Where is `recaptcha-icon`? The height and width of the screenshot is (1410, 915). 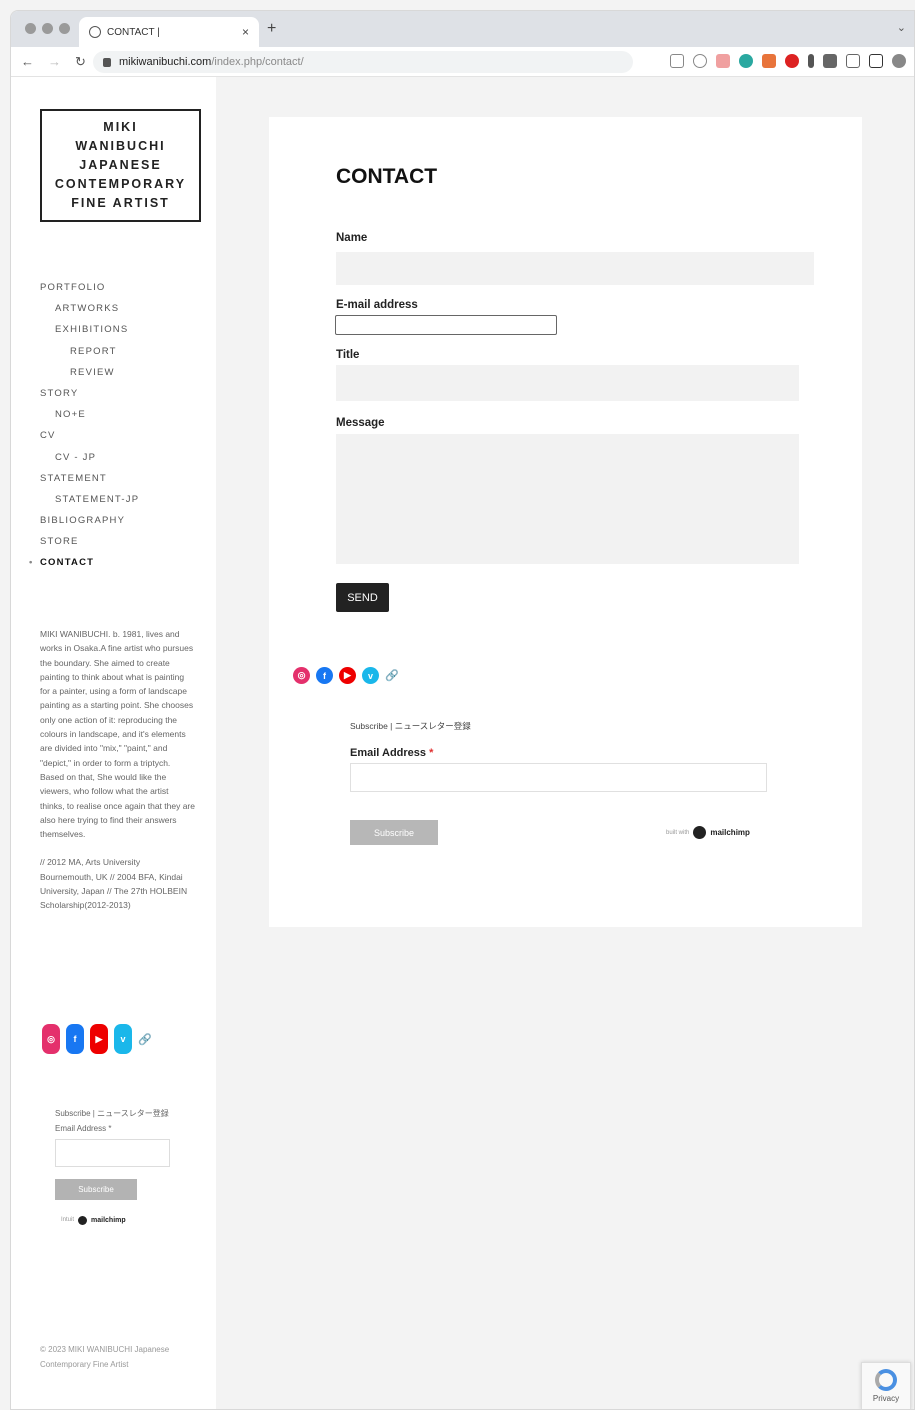 recaptcha-icon is located at coordinates (886, 1380).